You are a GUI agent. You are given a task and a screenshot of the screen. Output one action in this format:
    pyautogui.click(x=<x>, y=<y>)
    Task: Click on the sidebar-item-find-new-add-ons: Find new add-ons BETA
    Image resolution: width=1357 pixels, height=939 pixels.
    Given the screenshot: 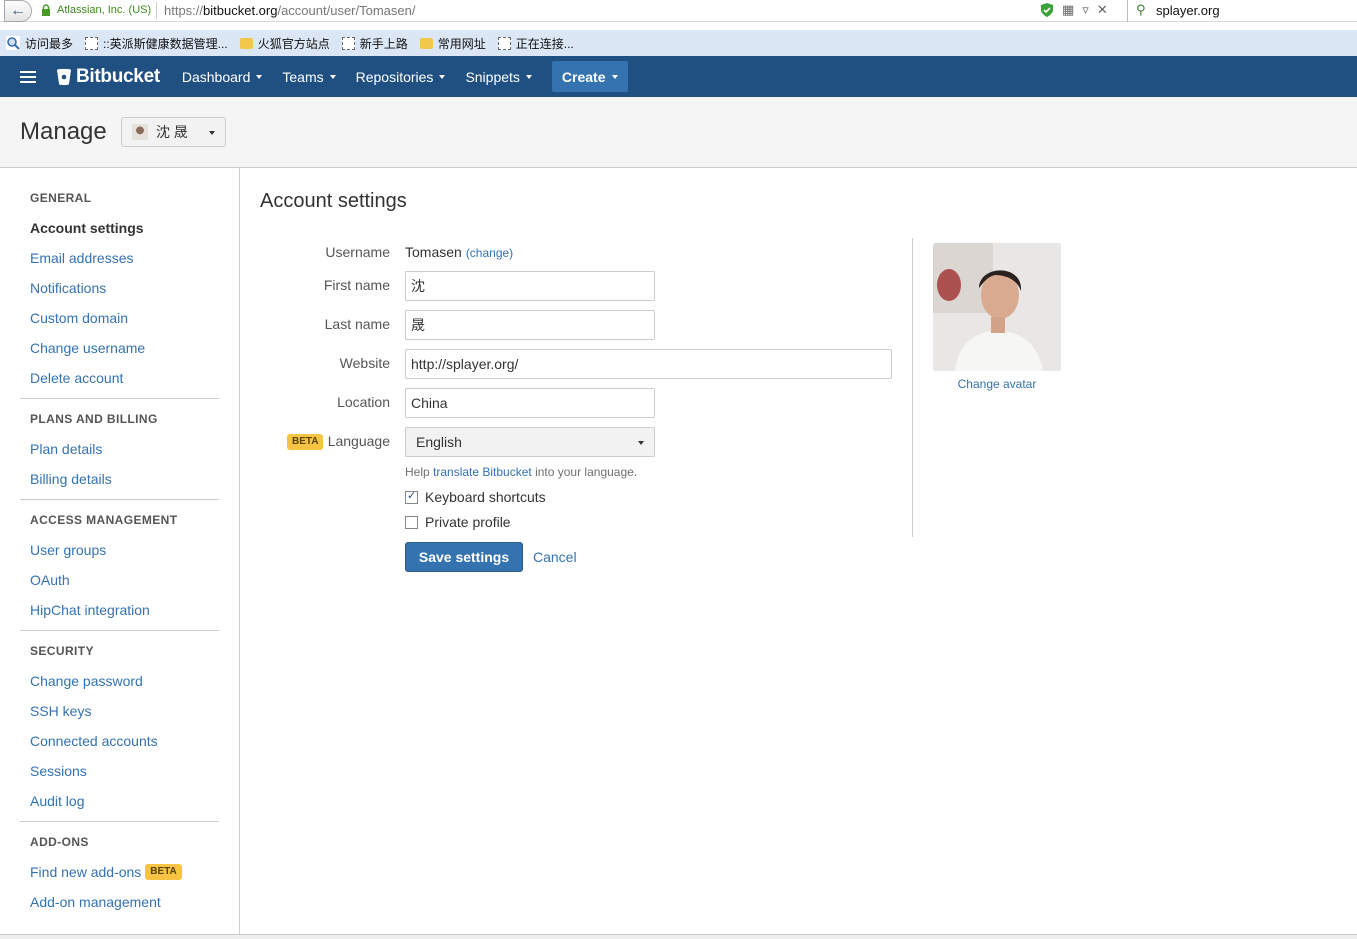 What is the action you would take?
    pyautogui.click(x=119, y=872)
    